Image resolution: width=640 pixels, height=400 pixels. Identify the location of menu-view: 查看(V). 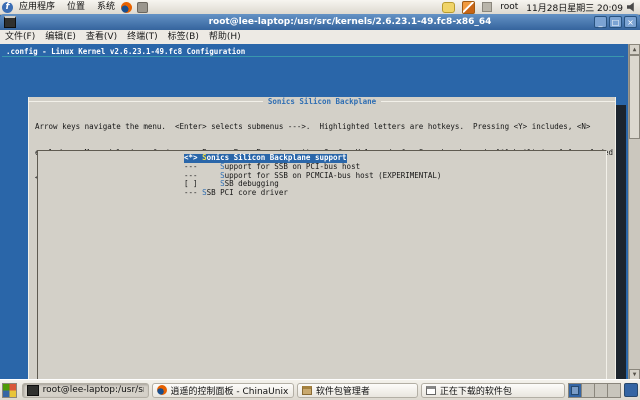
(101, 37).